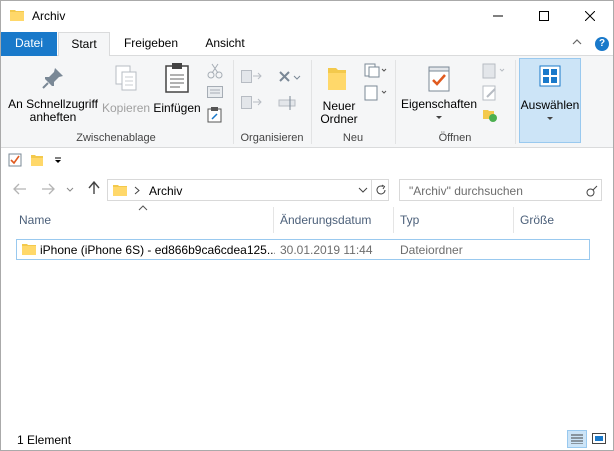 This screenshot has width=614, height=451. Describe the element at coordinates (375, 71) in the screenshot. I see `new-item-icon` at that location.